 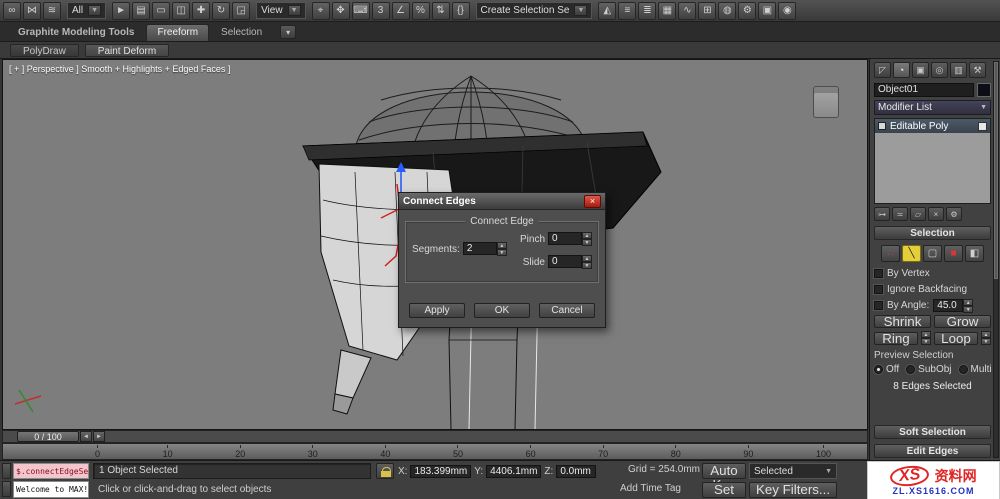 I want to click on render-production-icon: ◉, so click(x=787, y=10).